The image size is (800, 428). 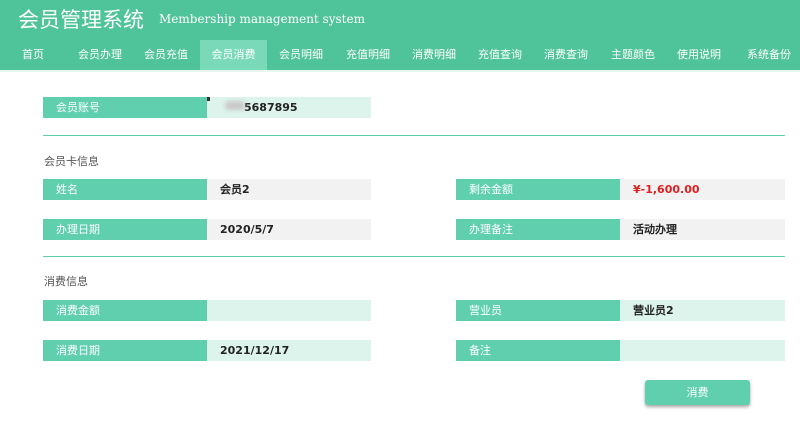 What do you see at coordinates (400, 20) in the screenshot?
I see `app-header: 会员管理系统 Membership management system` at bounding box center [400, 20].